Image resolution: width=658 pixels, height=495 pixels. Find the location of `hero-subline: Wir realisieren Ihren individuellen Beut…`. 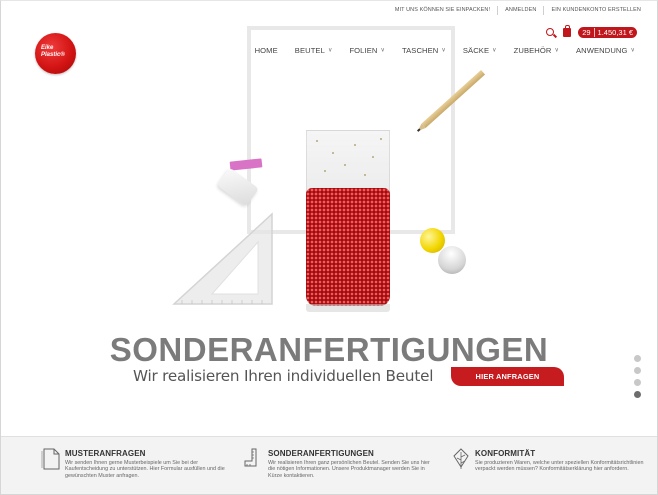

hero-subline: Wir realisieren Ihren individuellen Beut… is located at coordinates (283, 376).